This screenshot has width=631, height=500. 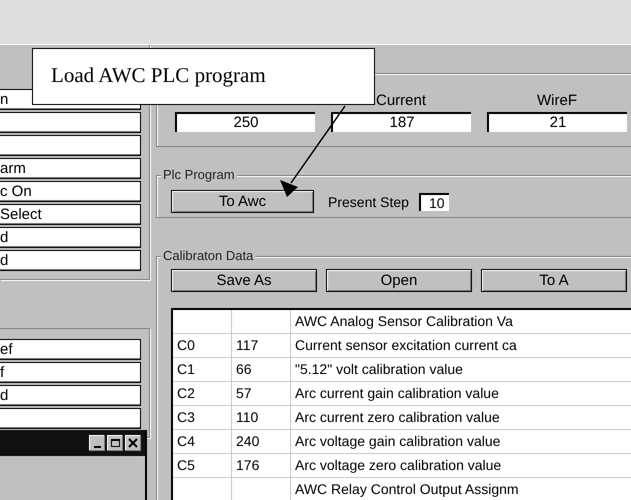 I want to click on text-field: Select, so click(x=70, y=214).